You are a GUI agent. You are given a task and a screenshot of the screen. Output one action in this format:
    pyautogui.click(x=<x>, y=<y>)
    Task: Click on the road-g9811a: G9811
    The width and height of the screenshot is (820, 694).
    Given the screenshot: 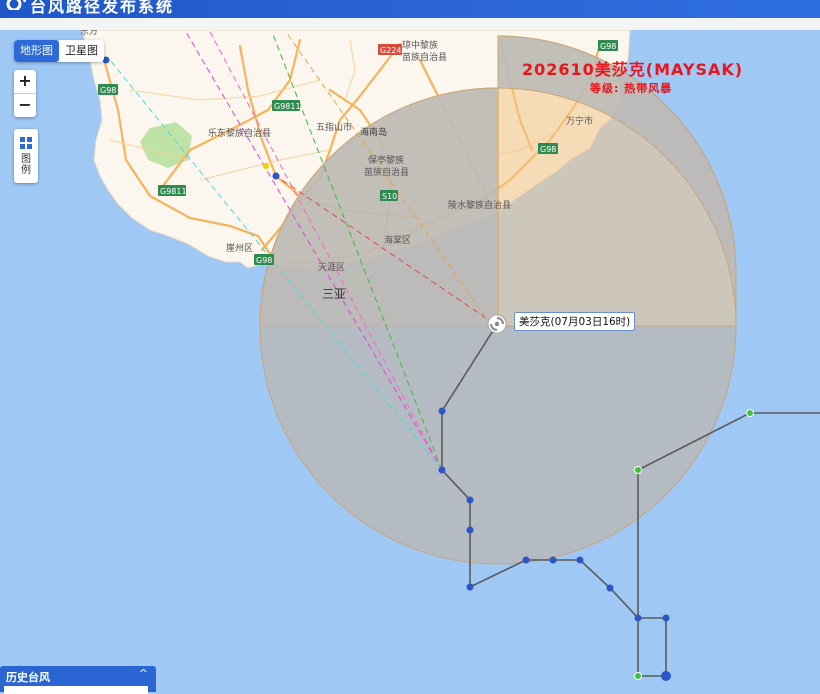 What is the action you would take?
    pyautogui.click(x=287, y=106)
    